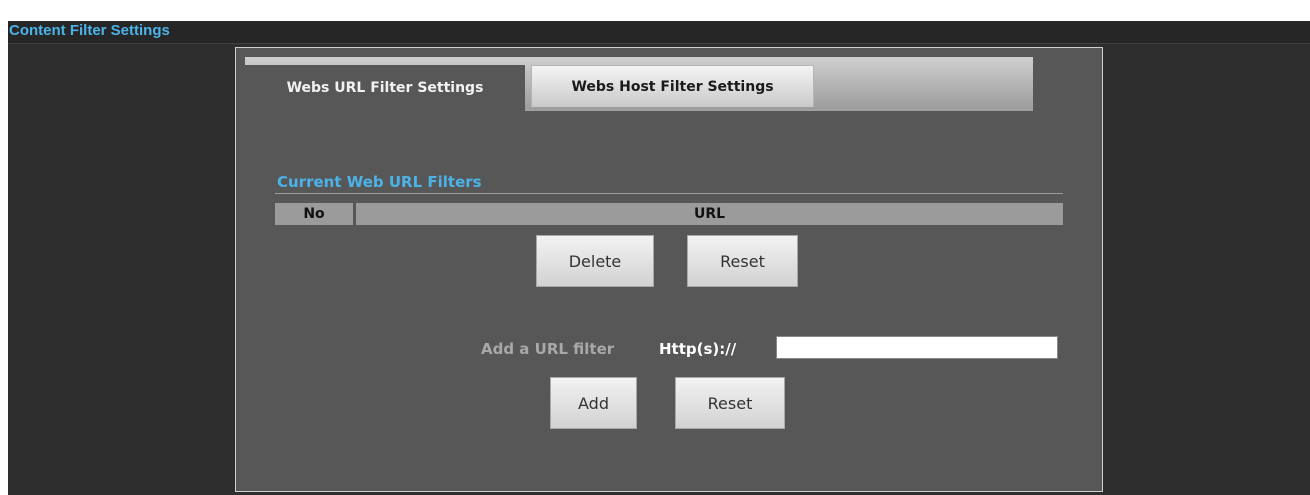  I want to click on add-button: Add, so click(593, 403).